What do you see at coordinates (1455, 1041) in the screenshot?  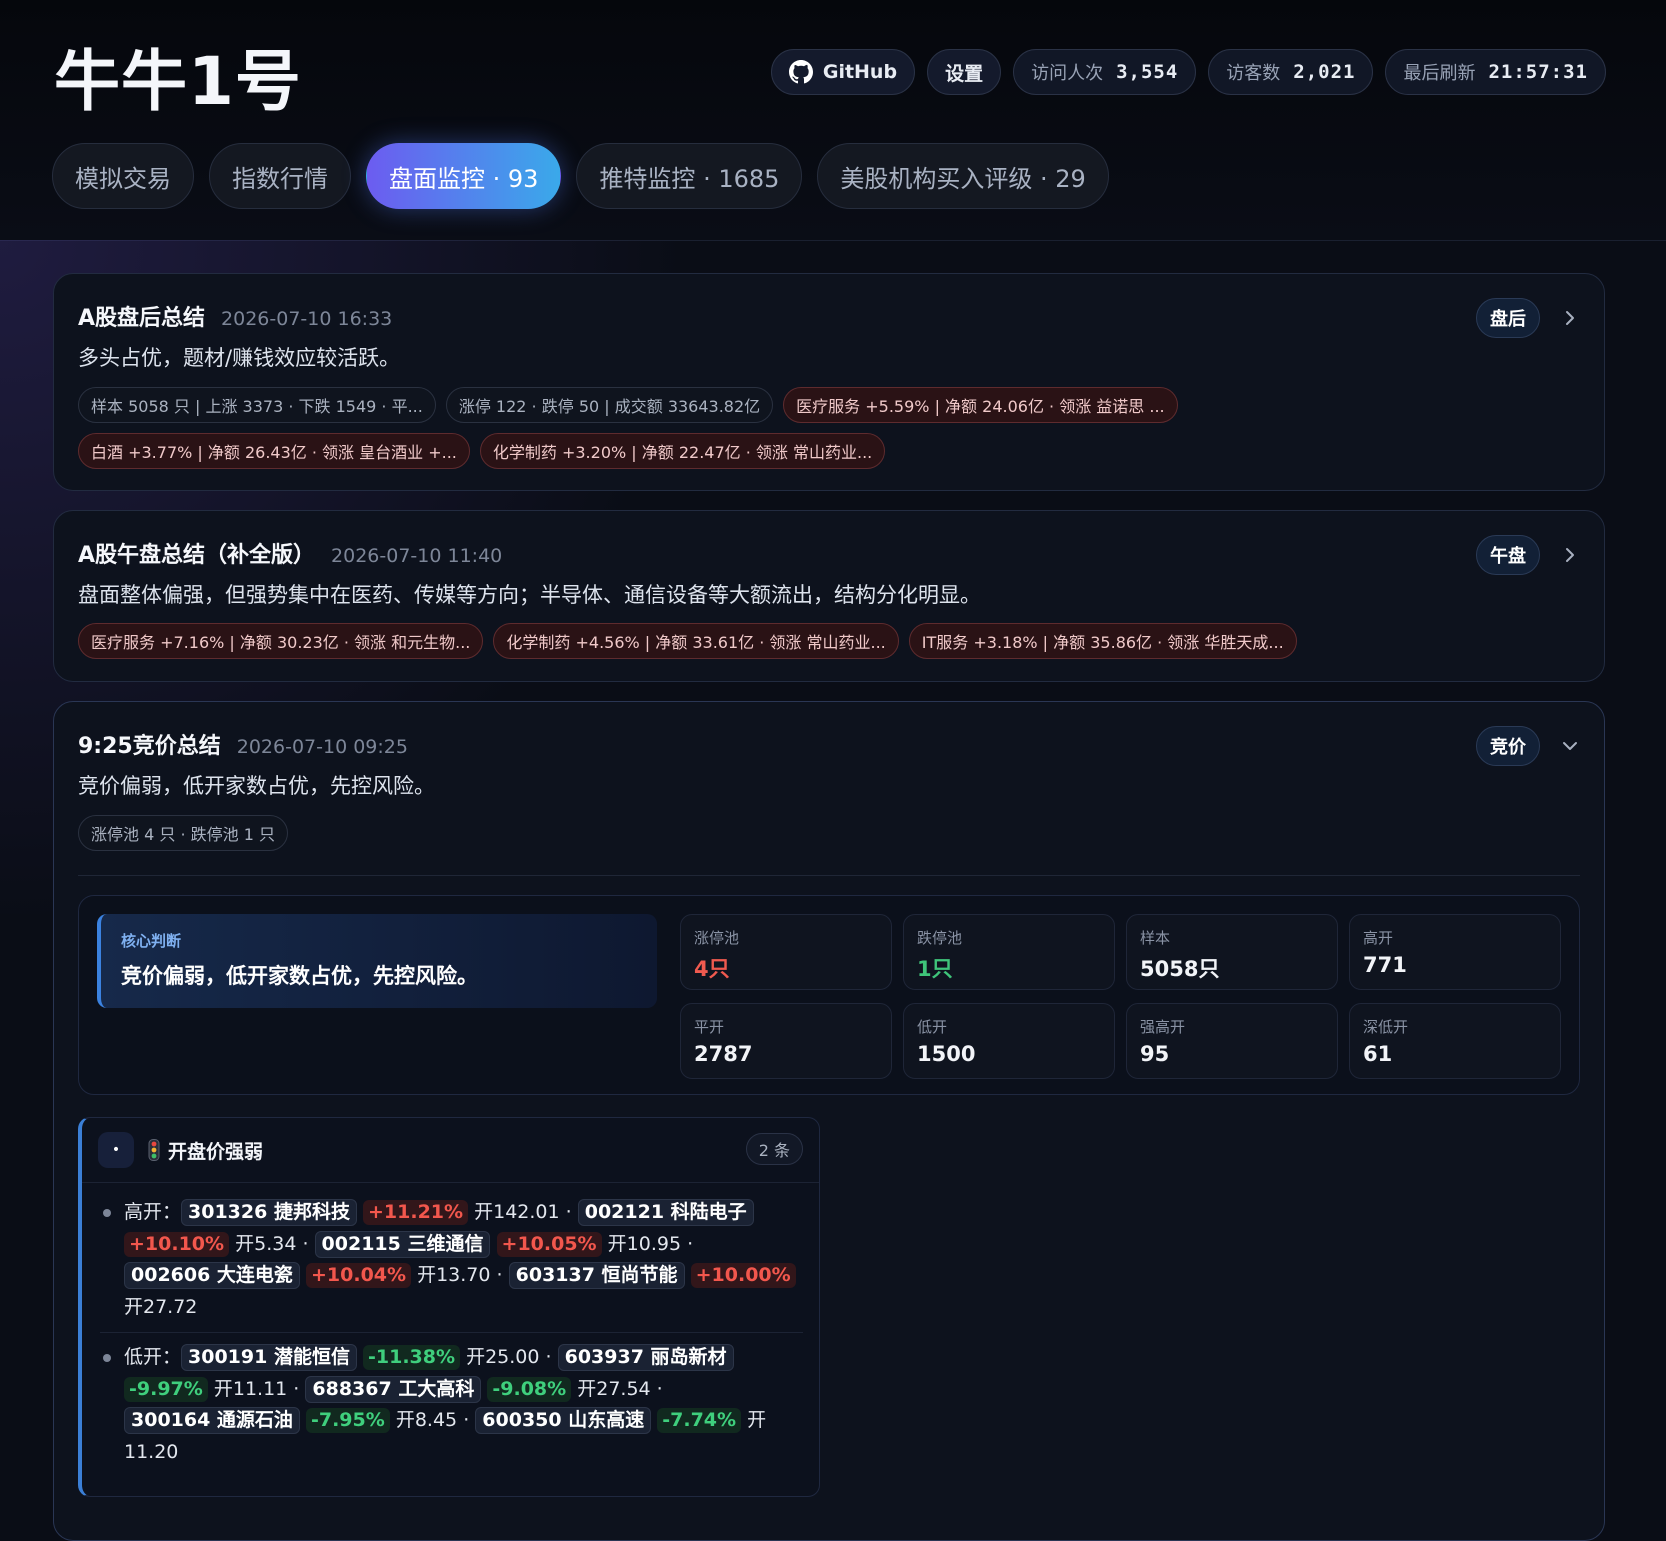 I see `stat-deep-gap-down: 深低开 61` at bounding box center [1455, 1041].